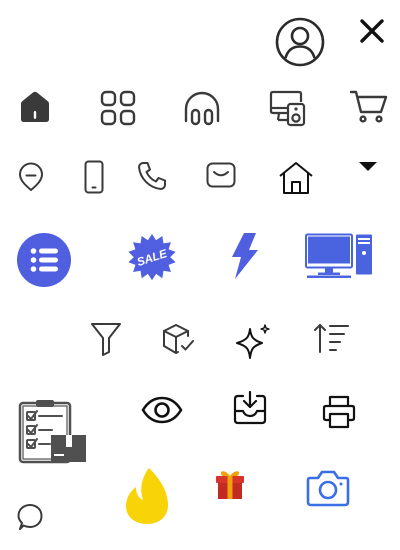  I want to click on close-icon, so click(372, 31).